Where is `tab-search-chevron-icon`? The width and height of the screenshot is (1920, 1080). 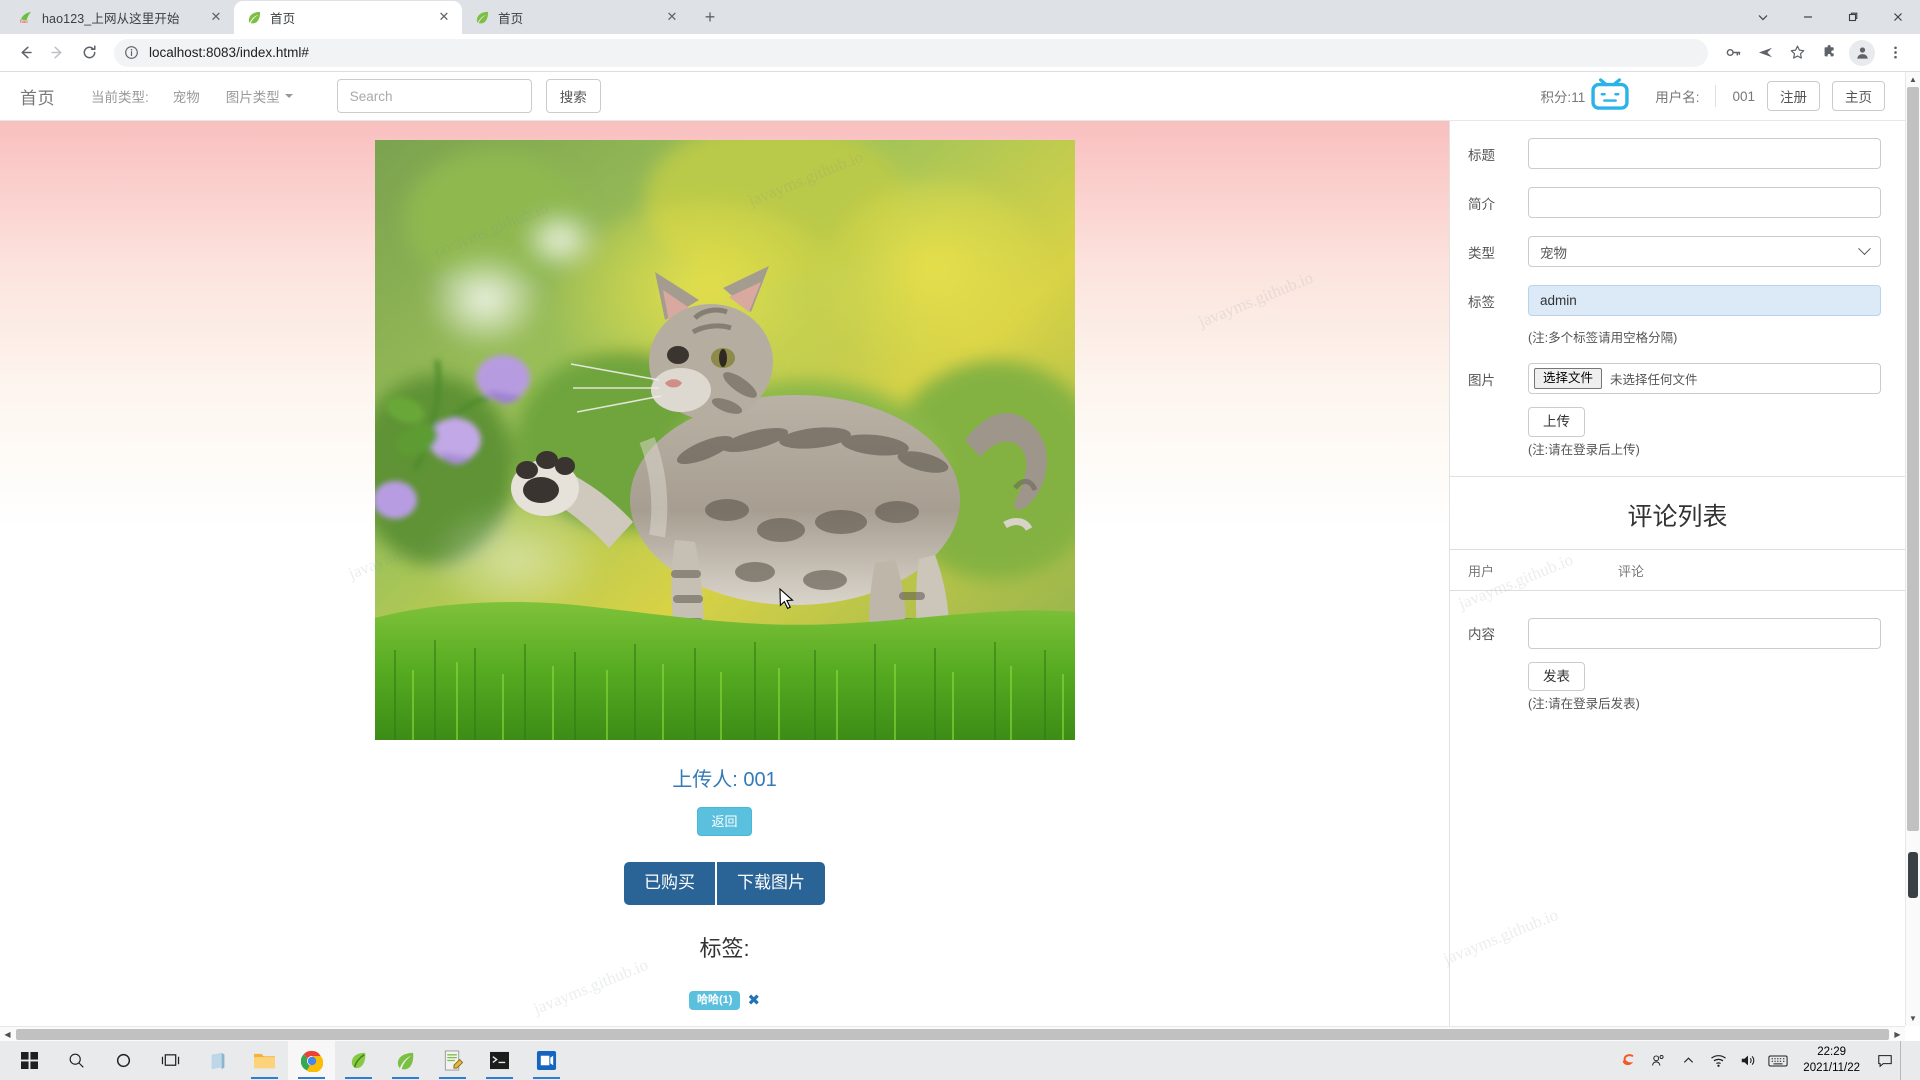
tab-search-chevron-icon is located at coordinates (1762, 17).